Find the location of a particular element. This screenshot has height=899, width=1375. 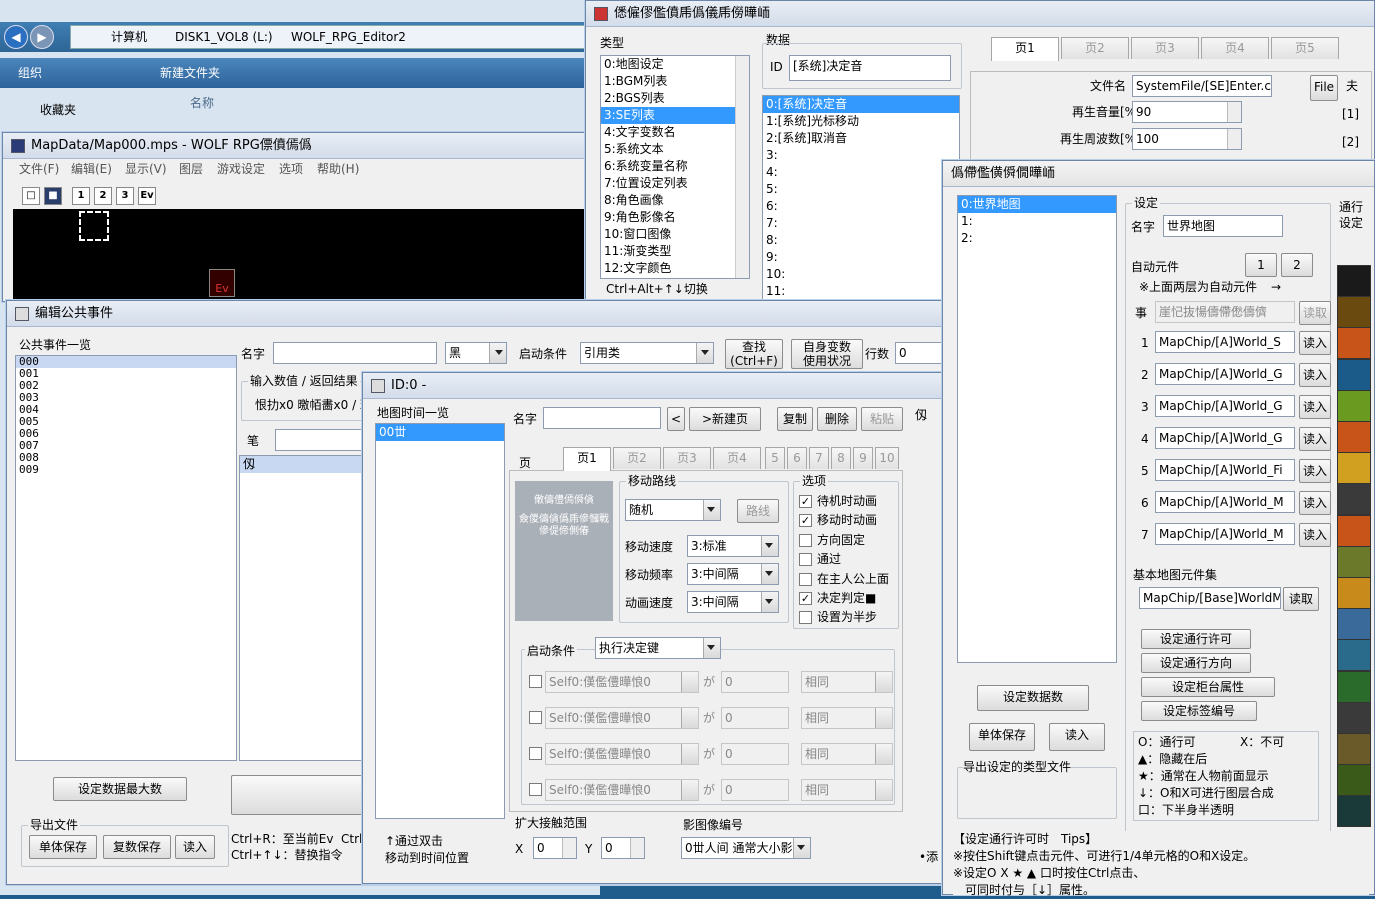

shadow-select: 0丗人间 通常大小影 is located at coordinates (746, 848).